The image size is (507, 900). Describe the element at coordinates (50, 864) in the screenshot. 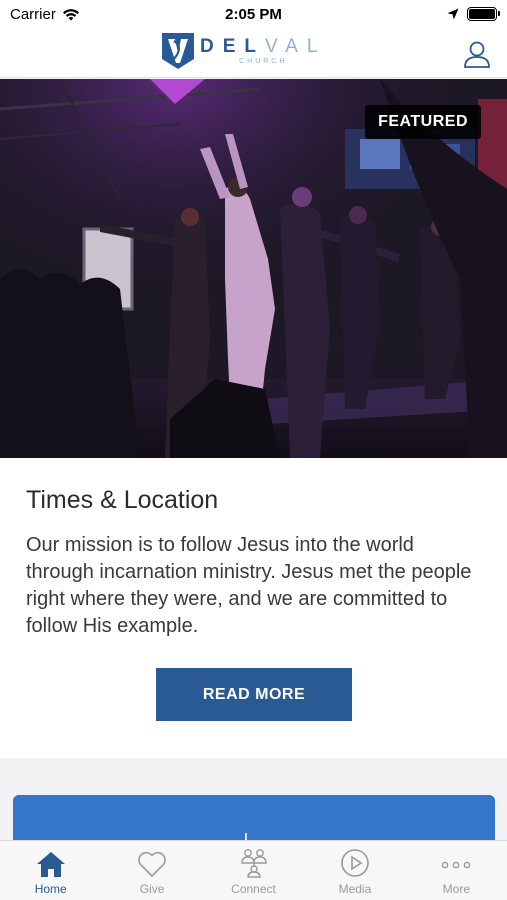

I see `home-icon` at that location.